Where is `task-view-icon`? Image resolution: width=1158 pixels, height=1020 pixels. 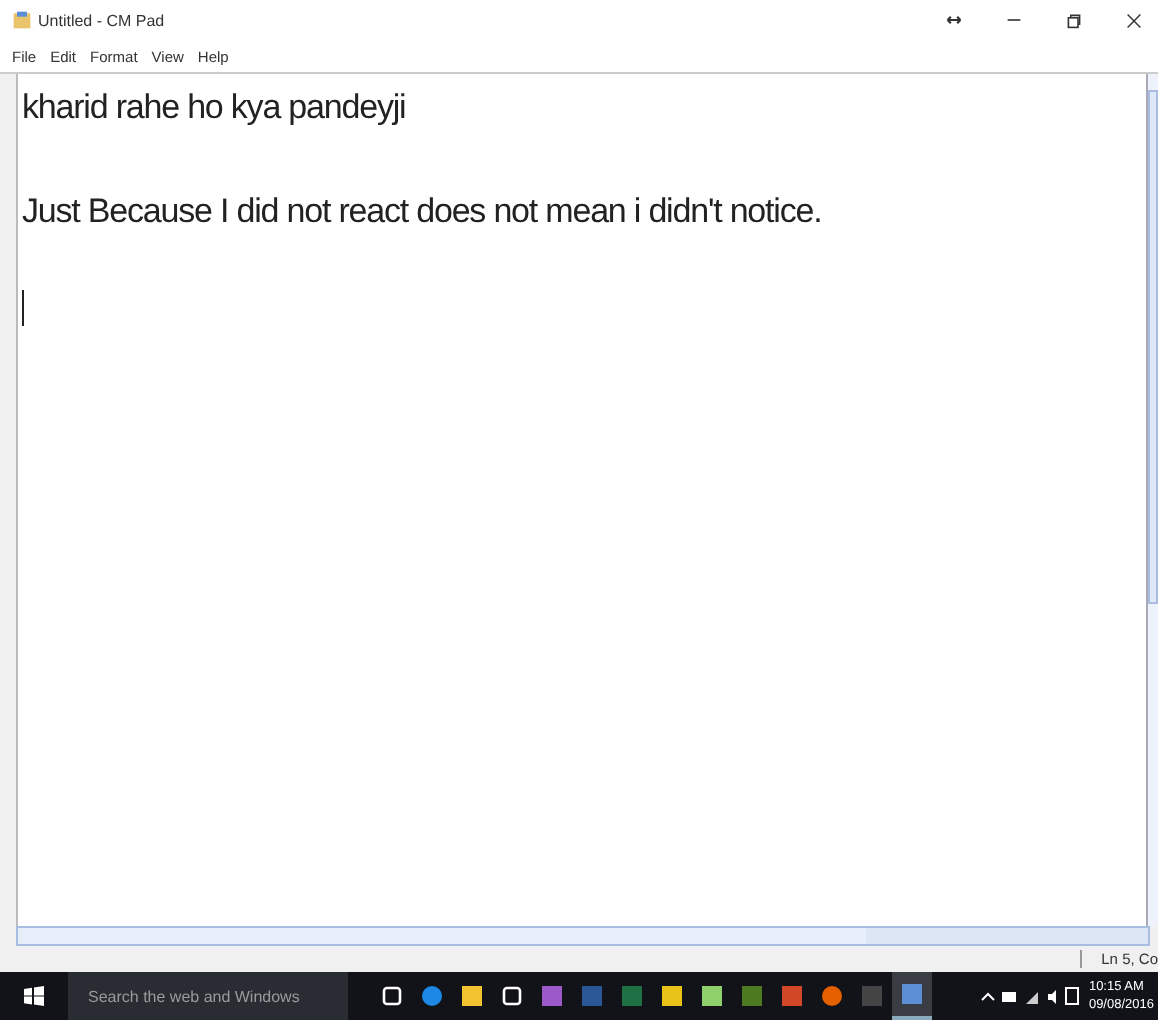 task-view-icon is located at coordinates (392, 996).